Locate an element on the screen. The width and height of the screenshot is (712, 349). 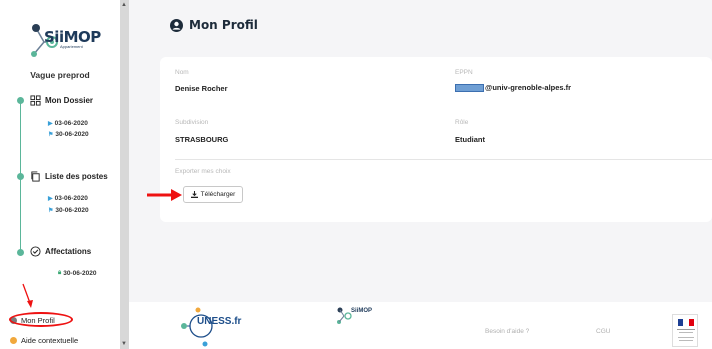
help-link: Besoin d'aide ? is located at coordinates (507, 331).